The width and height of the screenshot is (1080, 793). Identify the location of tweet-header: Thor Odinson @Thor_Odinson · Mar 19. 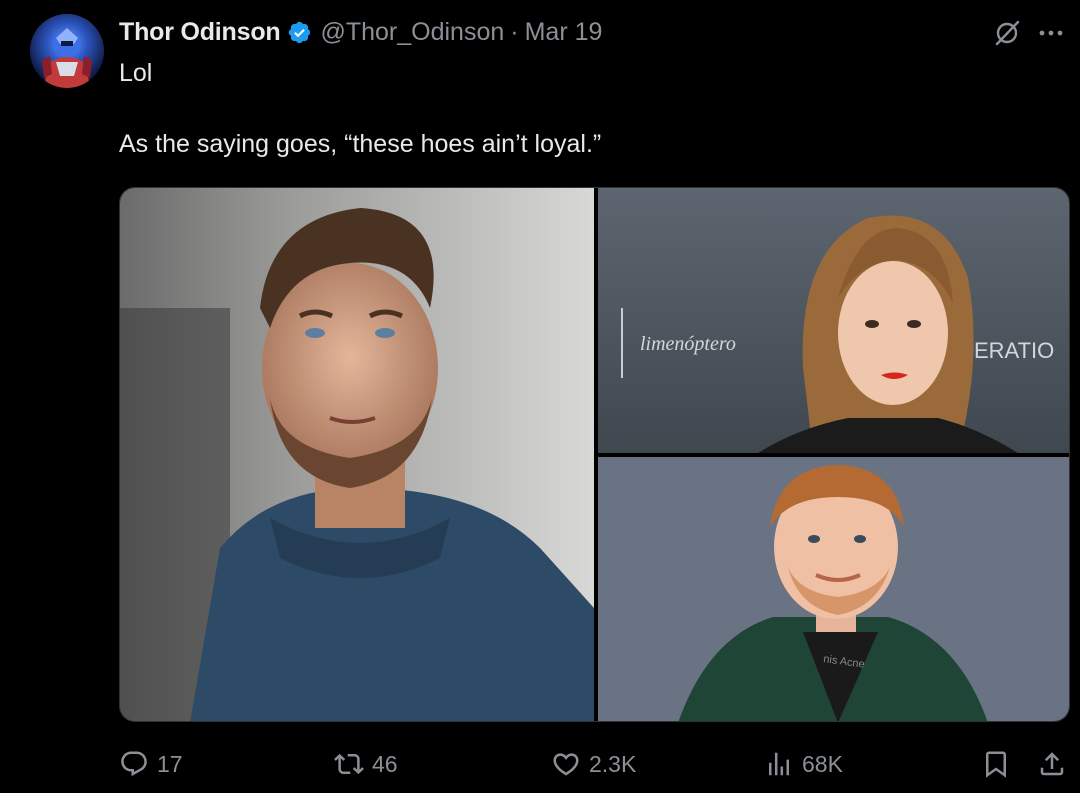
(360, 32).